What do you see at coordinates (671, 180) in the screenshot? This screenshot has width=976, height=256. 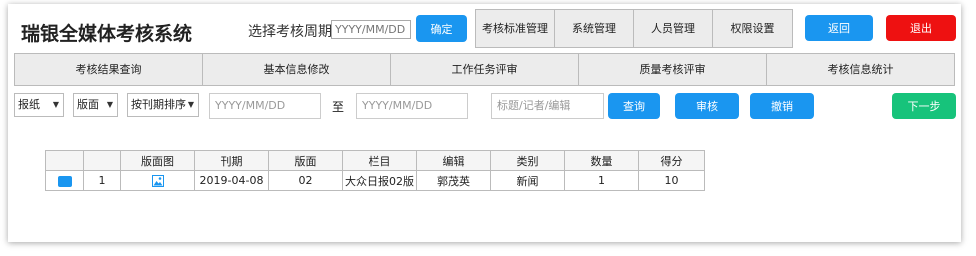 I see `row-score: 10` at bounding box center [671, 180].